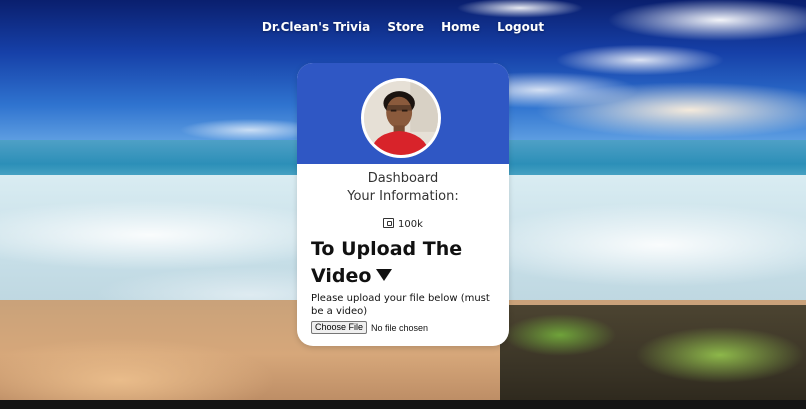  Describe the element at coordinates (460, 27) in the screenshot. I see `nav-link-home: Home` at that location.